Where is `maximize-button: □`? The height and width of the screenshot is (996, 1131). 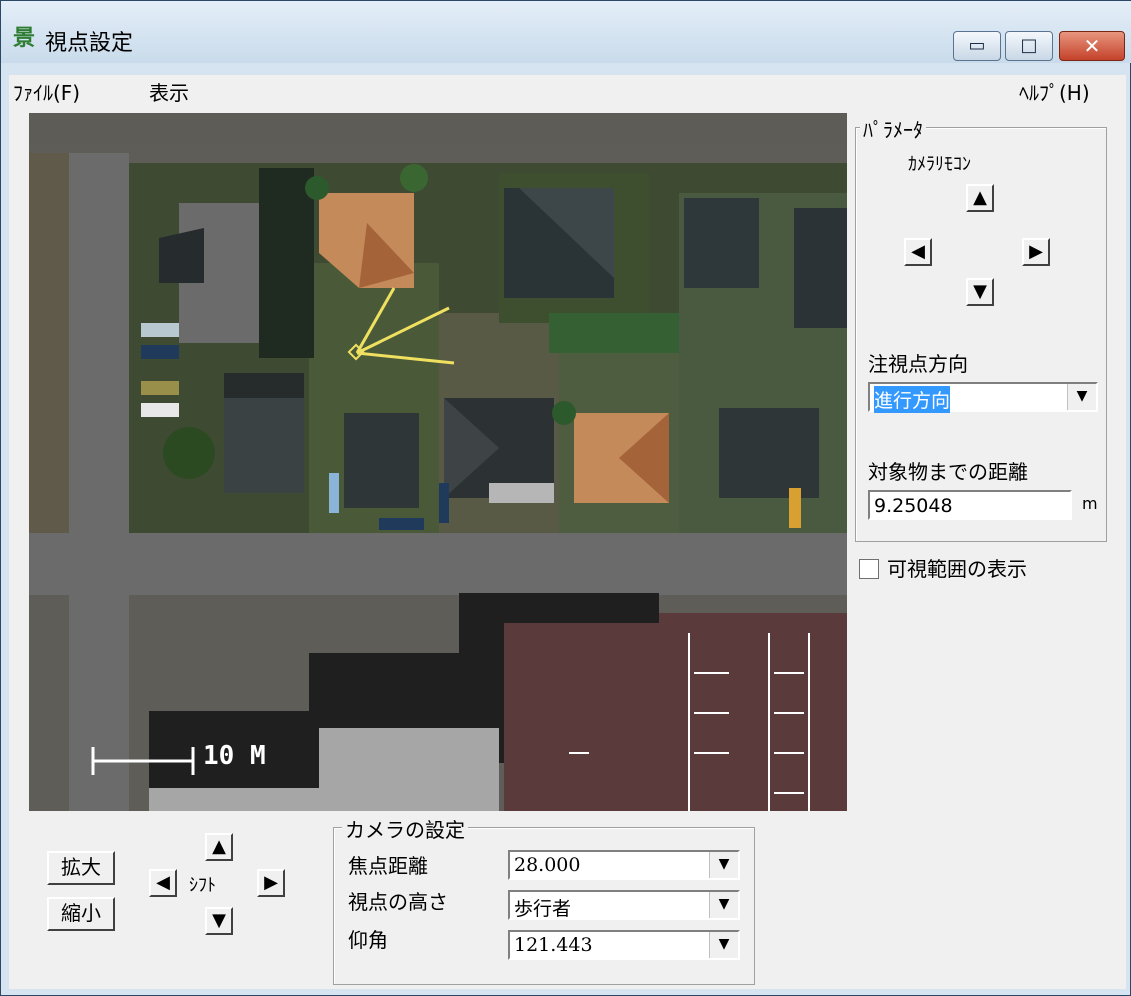 maximize-button: □ is located at coordinates (1029, 46).